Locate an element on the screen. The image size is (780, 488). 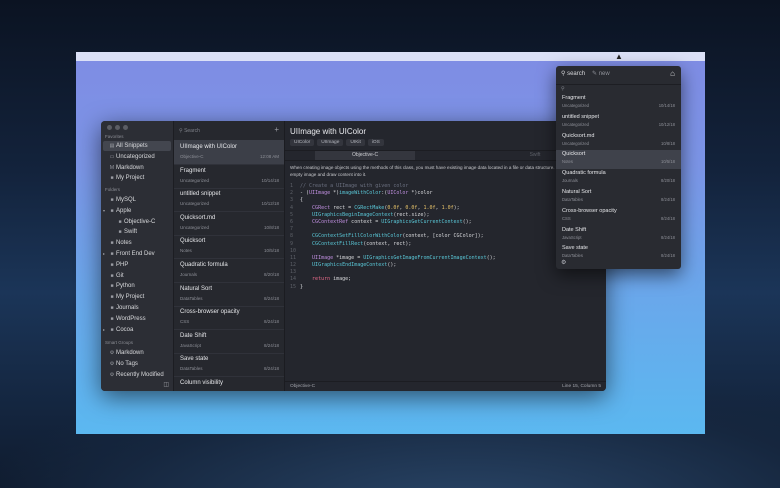
list-item: Fragment Uncategorized 10/14/18 is located at coordinates (229, 176).